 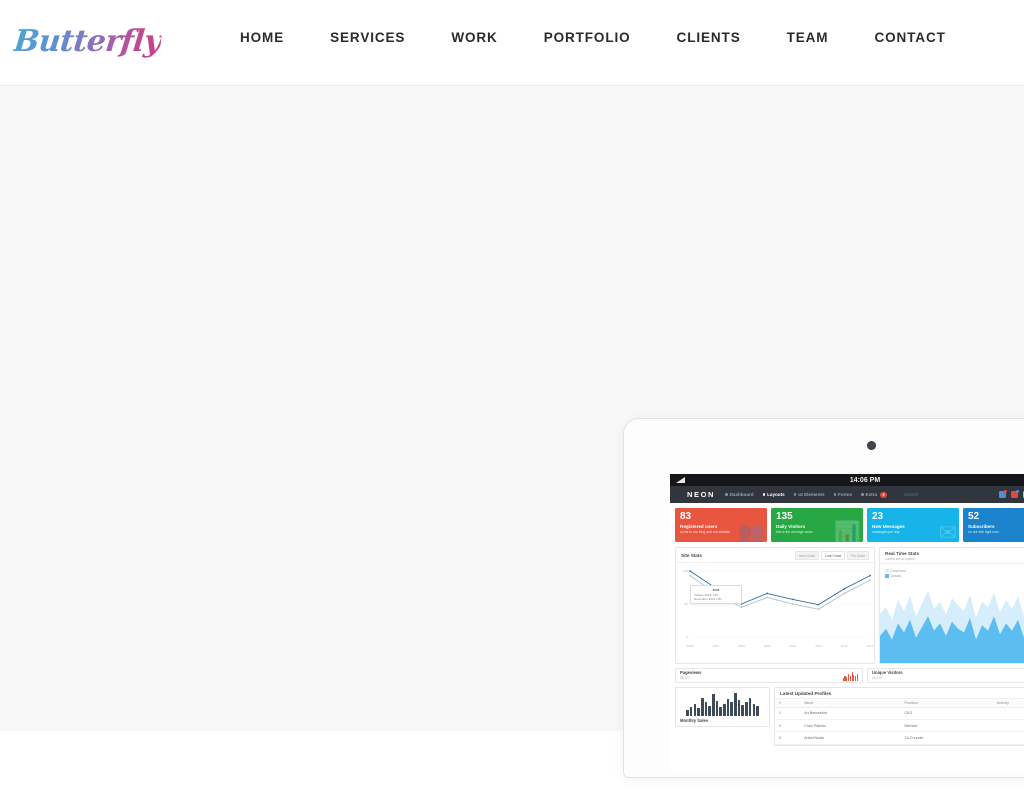 What do you see at coordinates (887, 576) in the screenshot?
I see `legend-swatch` at bounding box center [887, 576].